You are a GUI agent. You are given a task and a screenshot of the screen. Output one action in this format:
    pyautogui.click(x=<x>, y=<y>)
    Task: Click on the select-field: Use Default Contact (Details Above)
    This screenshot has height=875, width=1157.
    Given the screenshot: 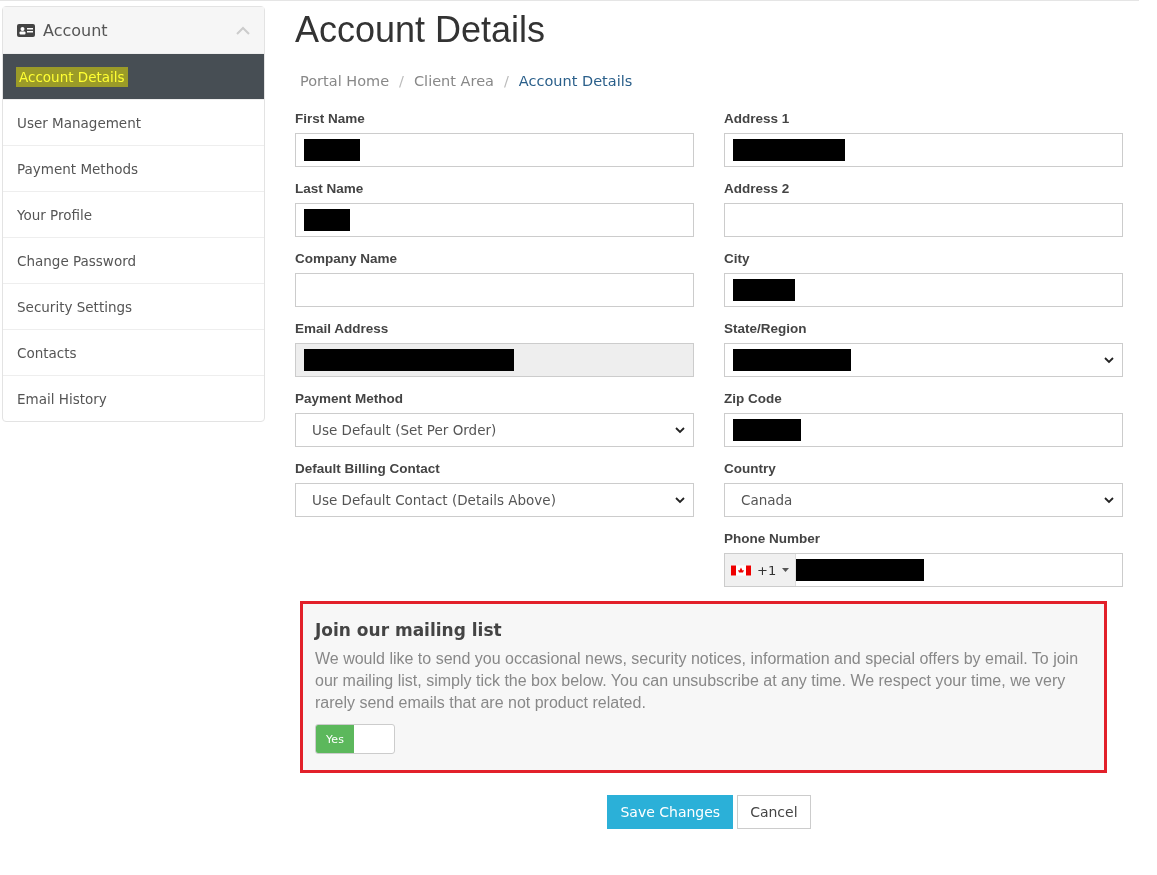 What is the action you would take?
    pyautogui.click(x=494, y=500)
    